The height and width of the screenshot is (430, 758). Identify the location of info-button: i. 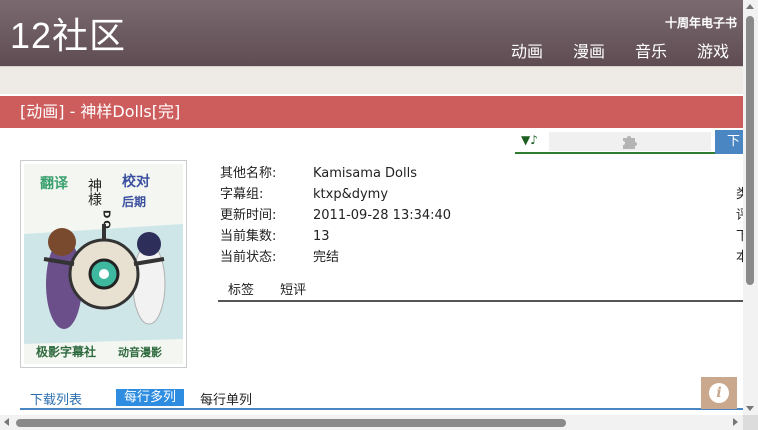
(719, 393).